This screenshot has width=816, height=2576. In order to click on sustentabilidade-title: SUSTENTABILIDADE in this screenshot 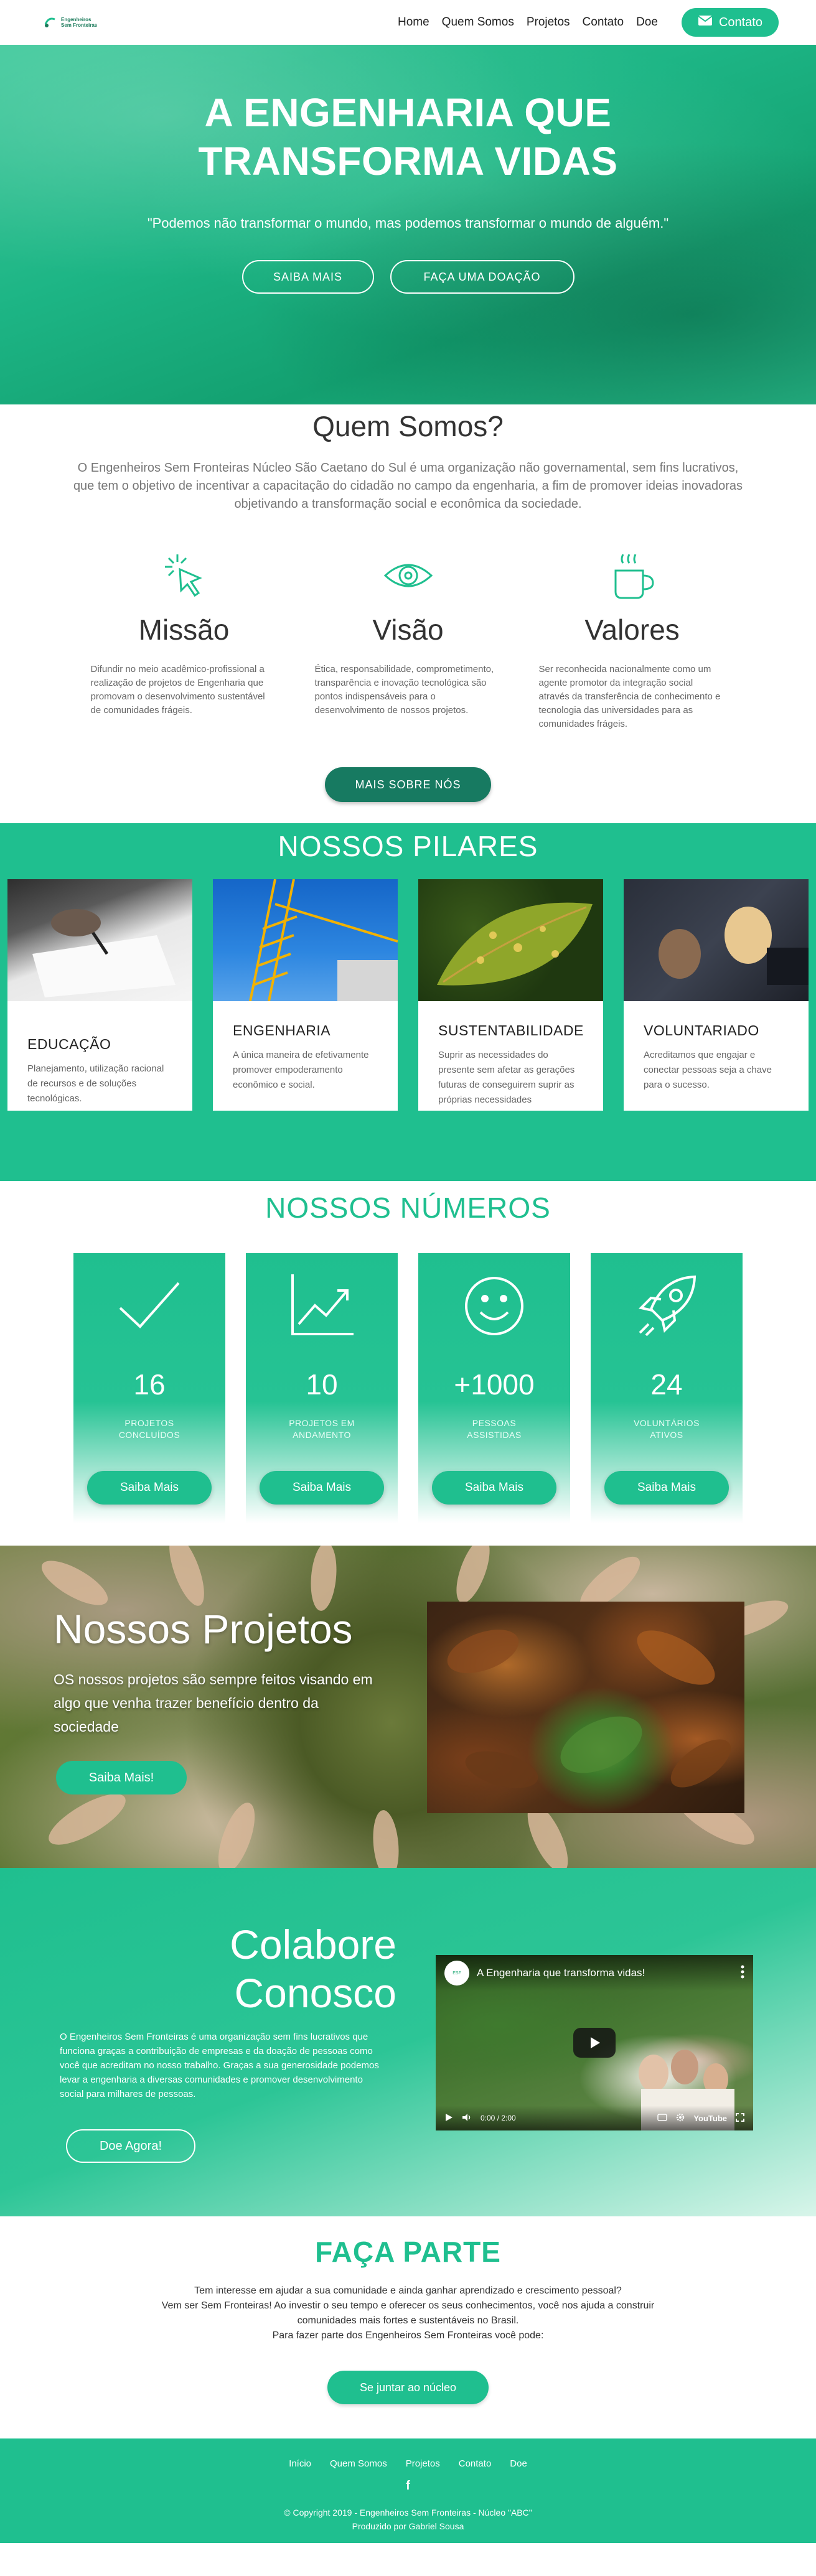, I will do `click(511, 1030)`.